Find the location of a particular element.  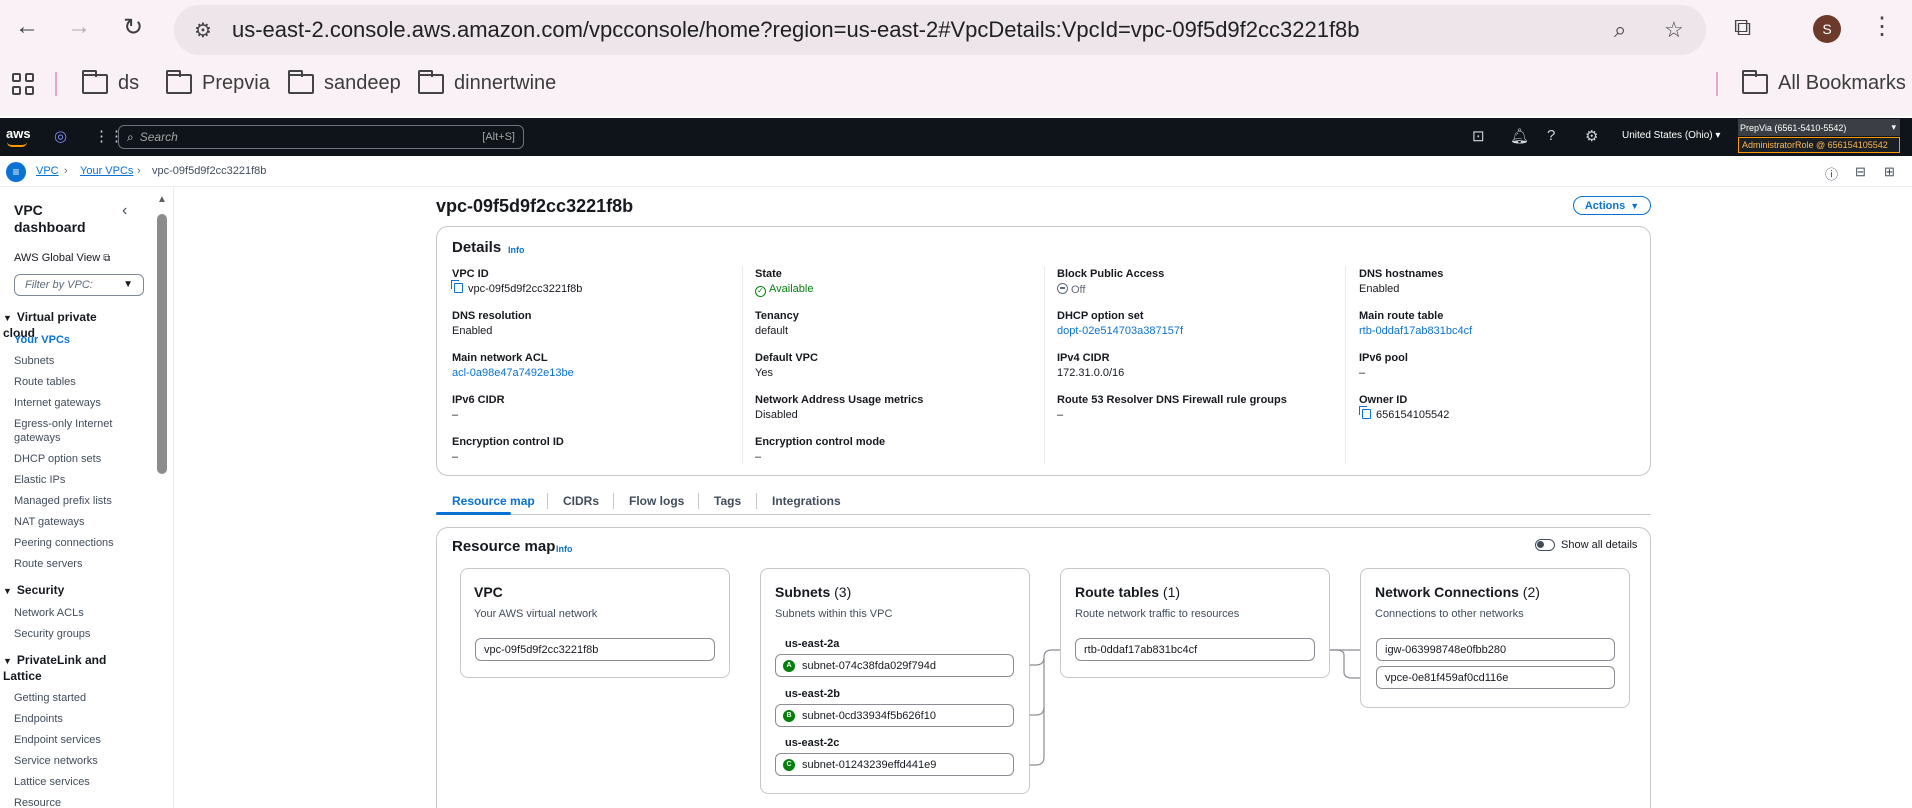

bookmark-star-icon: ☆ is located at coordinates (1674, 30).